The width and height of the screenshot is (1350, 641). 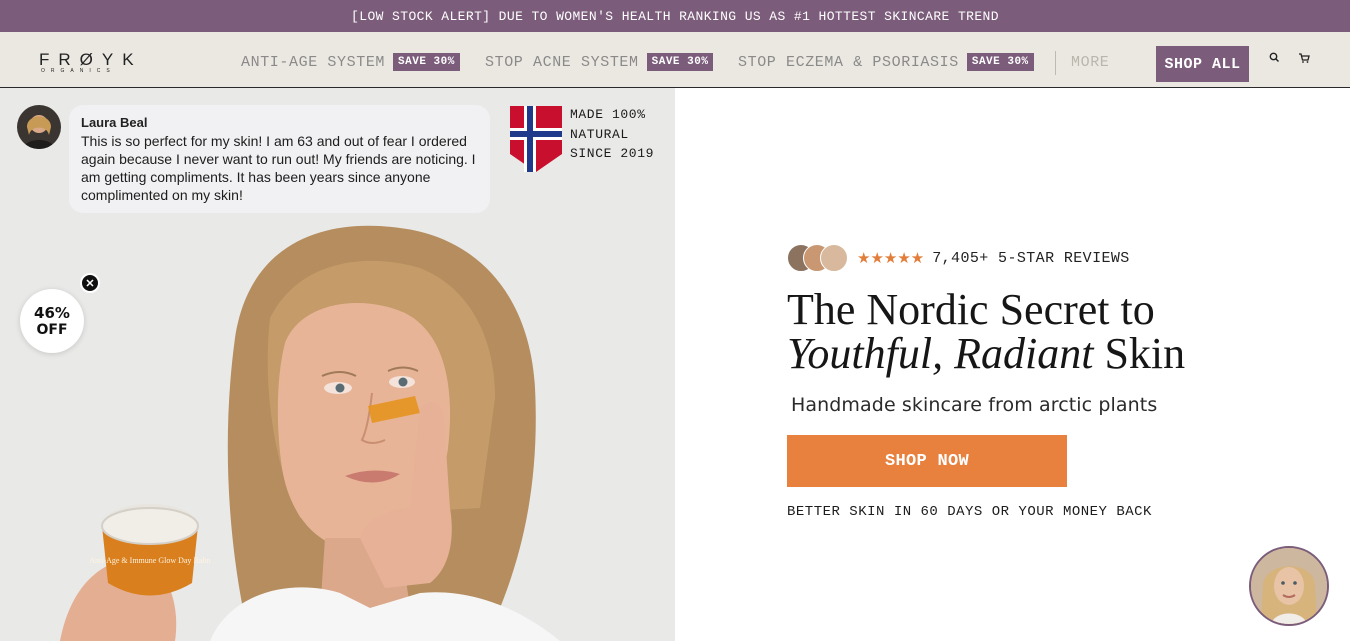 I want to click on headline-end: Skin, so click(x=1139, y=353).